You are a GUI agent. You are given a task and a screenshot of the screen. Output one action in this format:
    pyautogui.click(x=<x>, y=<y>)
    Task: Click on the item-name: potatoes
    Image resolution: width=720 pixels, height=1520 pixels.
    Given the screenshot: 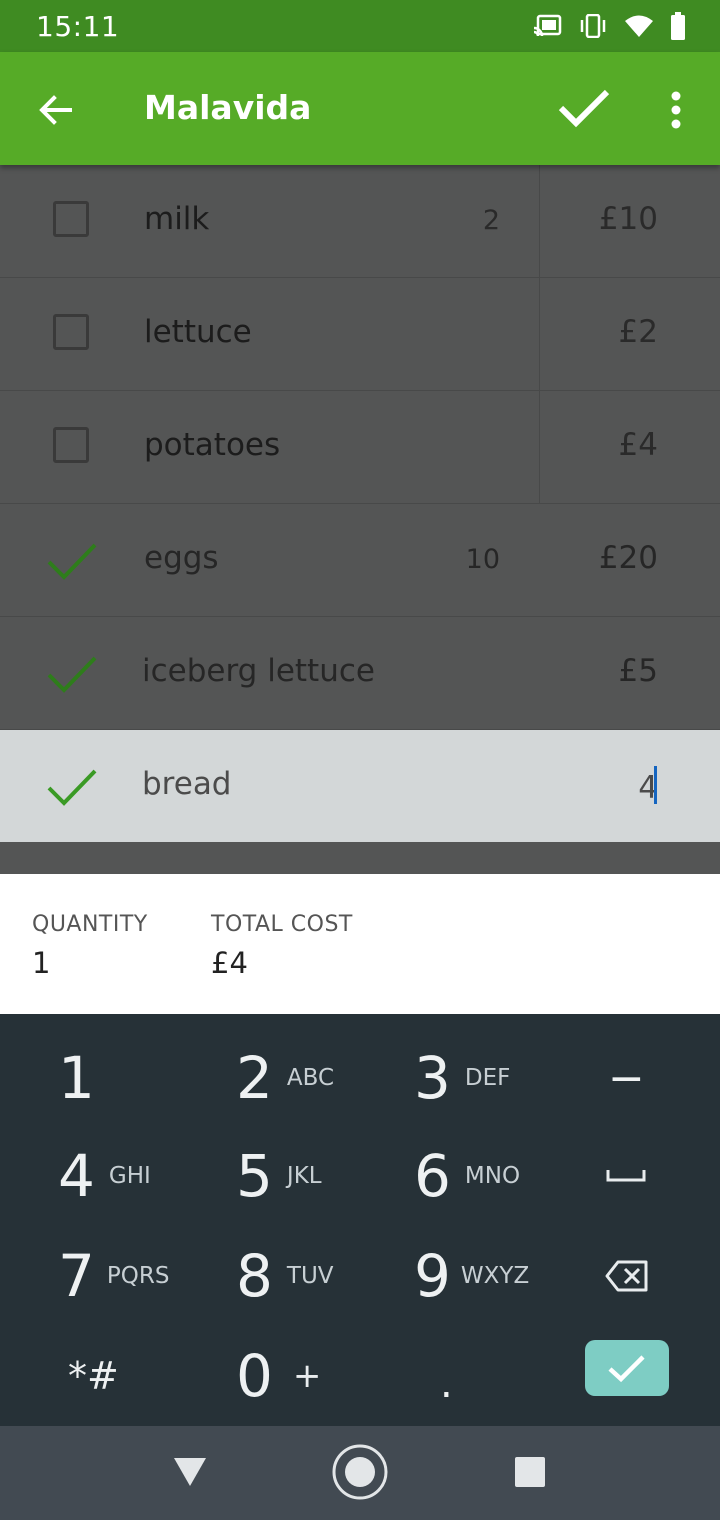 What is the action you would take?
    pyautogui.click(x=212, y=445)
    